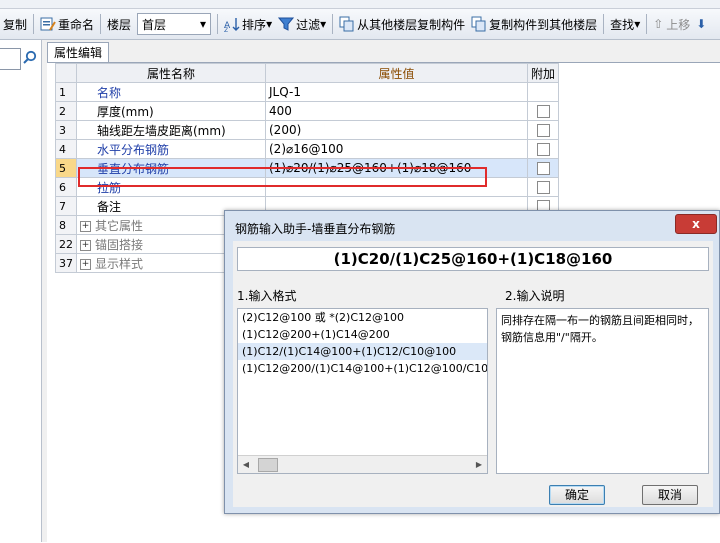 This screenshot has height=543, width=720. What do you see at coordinates (66, 73) in the screenshot?
I see `header-rownum` at bounding box center [66, 73].